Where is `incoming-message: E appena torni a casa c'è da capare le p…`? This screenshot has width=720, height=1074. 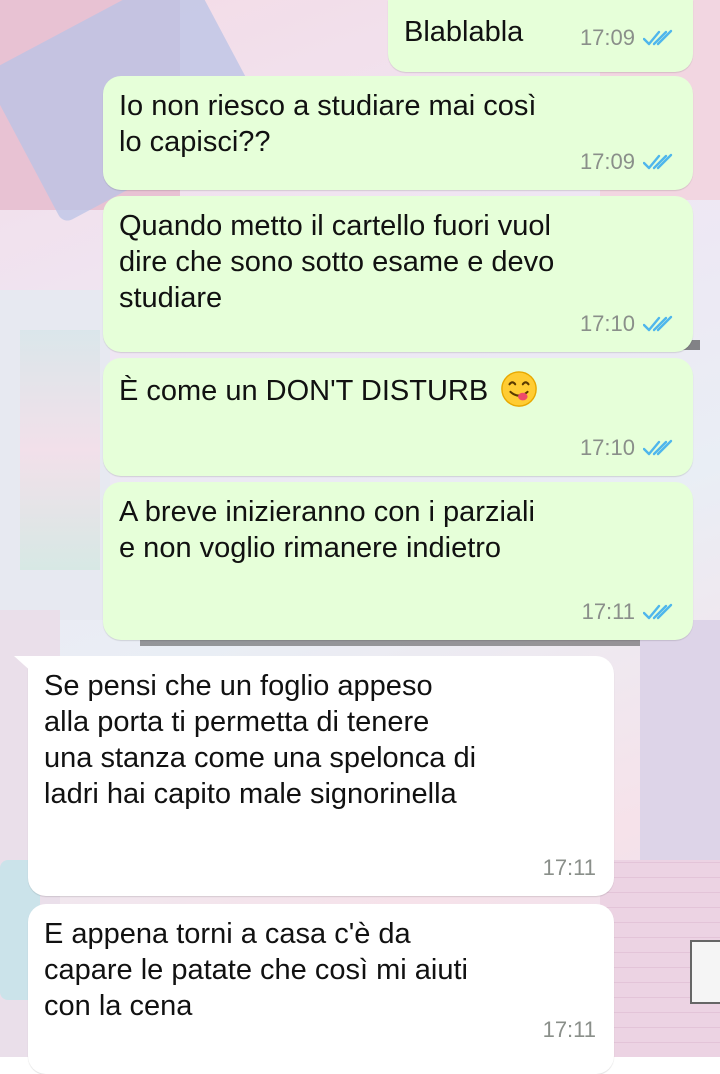
incoming-message: E appena torni a casa c'è da capare le p… is located at coordinates (321, 989).